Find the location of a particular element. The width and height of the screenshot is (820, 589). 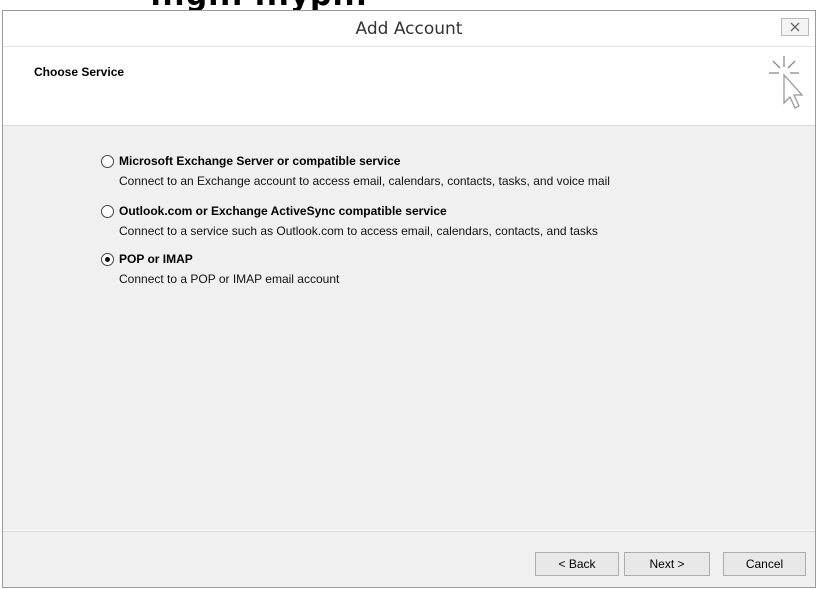

radio-outlook-activesync is located at coordinates (107, 211).